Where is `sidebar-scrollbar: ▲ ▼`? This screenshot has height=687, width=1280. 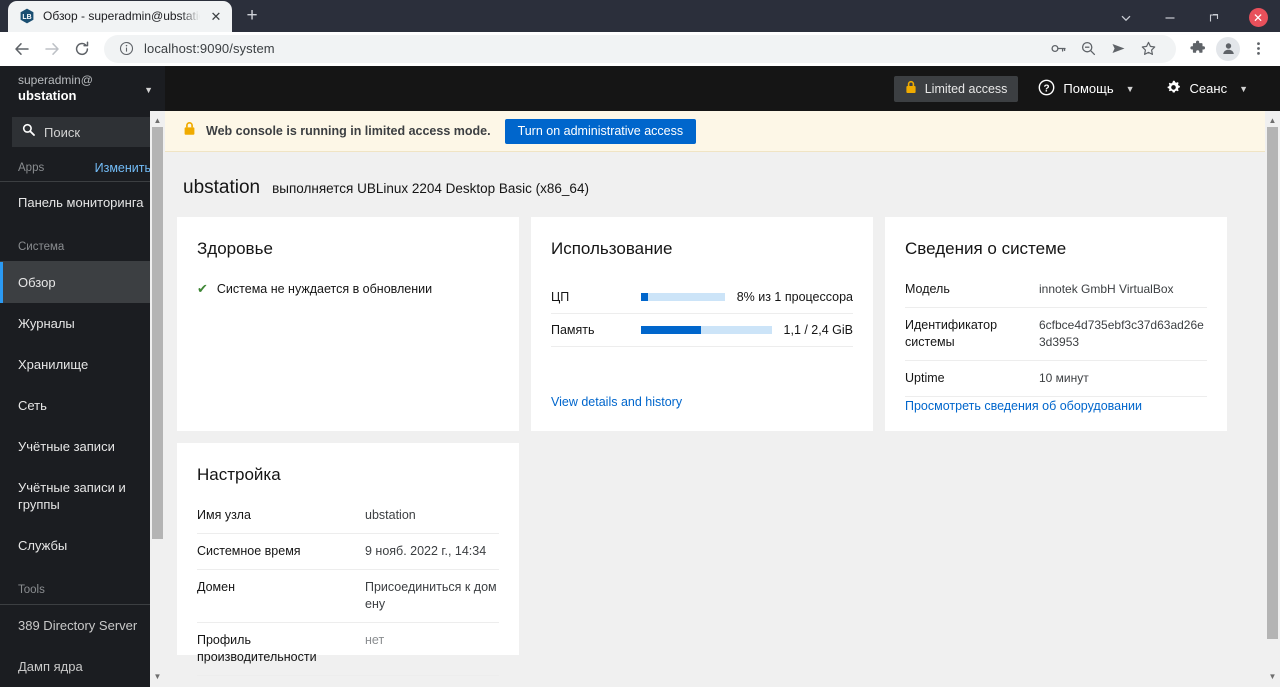
sidebar-scrollbar: ▲ ▼ is located at coordinates (157, 399).